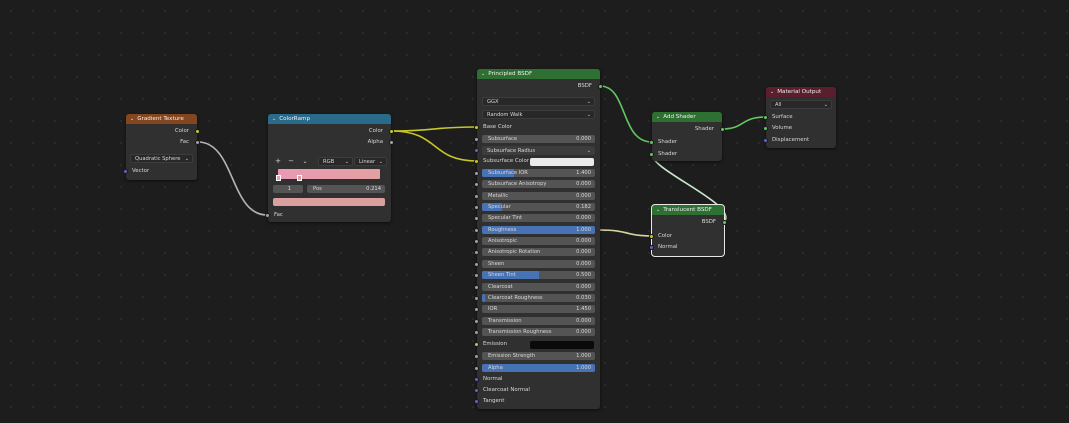  I want to click on value-field: Specular Tint 0.000, so click(538, 218).